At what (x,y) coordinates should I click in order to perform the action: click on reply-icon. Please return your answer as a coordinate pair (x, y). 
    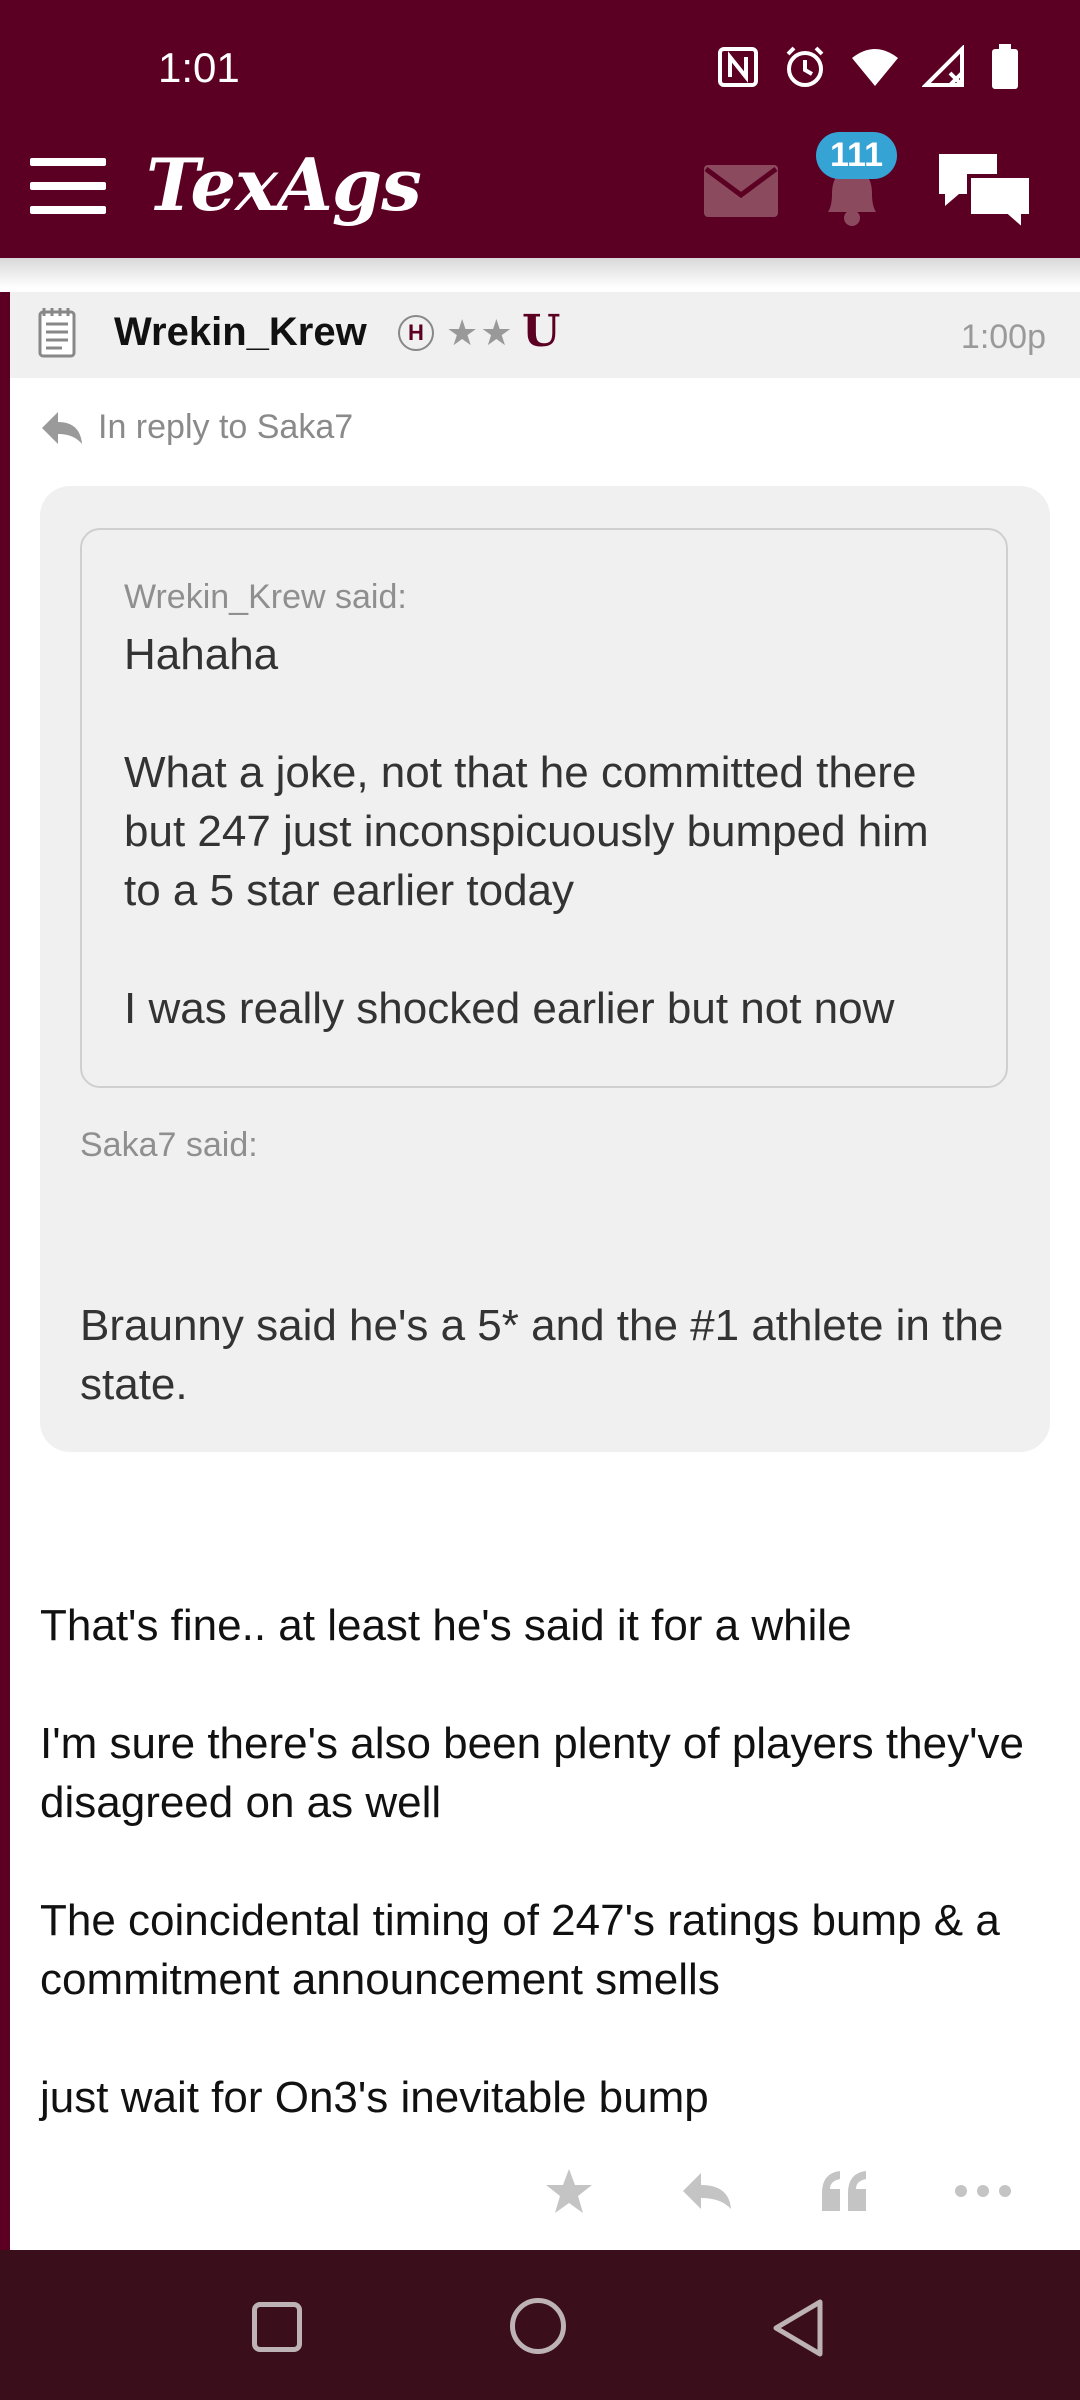
    Looking at the image, I should click on (707, 2191).